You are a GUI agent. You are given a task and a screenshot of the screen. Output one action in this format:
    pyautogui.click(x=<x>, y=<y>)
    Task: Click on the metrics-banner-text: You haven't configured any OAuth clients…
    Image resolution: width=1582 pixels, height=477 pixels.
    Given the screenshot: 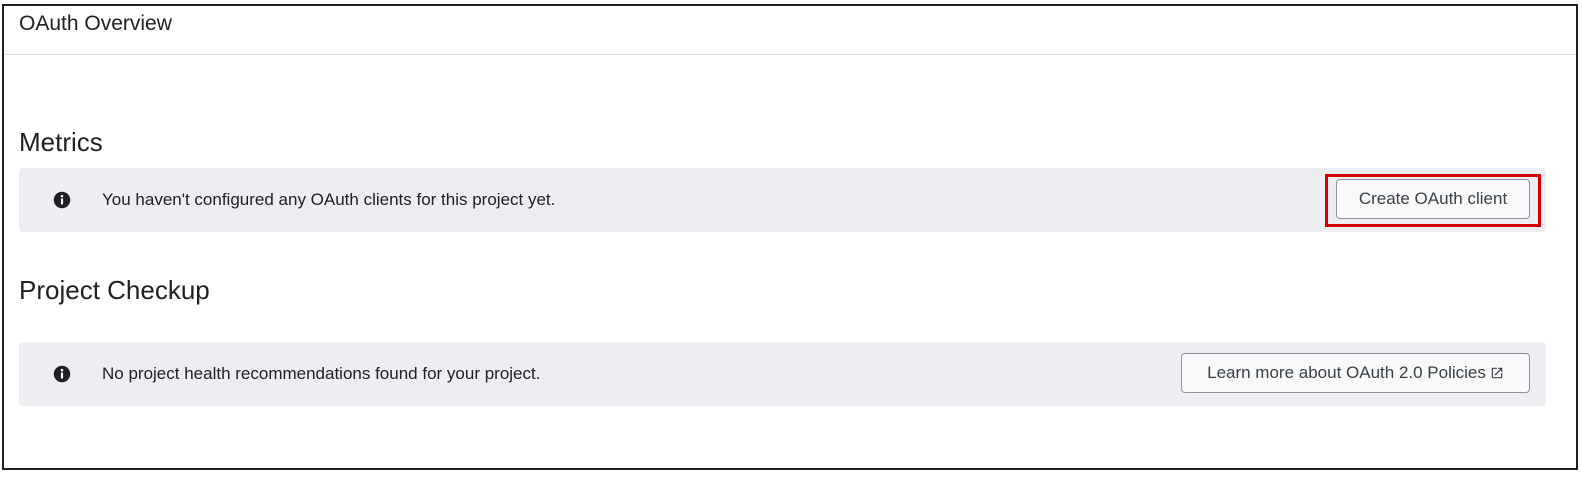 What is the action you would take?
    pyautogui.click(x=329, y=199)
    